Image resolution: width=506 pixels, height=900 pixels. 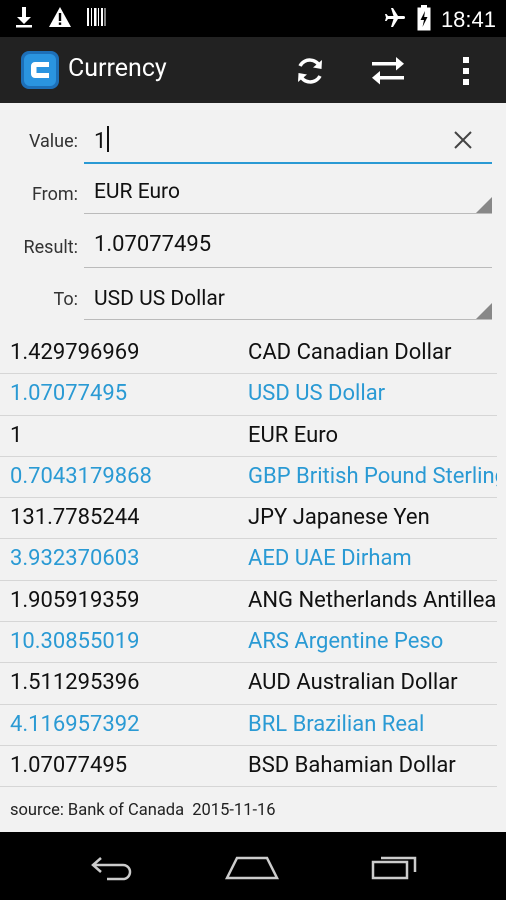 I want to click on to-currency-value: USD US Dollar, so click(x=159, y=299).